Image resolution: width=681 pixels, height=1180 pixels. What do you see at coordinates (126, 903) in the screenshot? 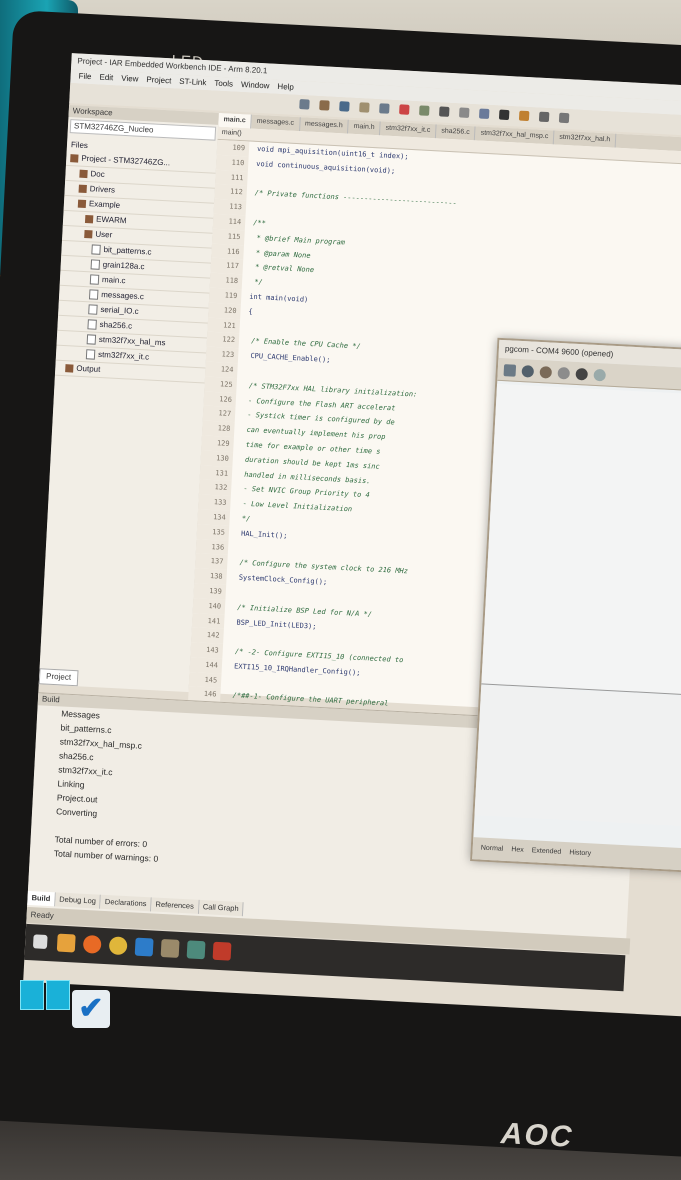
I see `tab-declarations: Declarations` at bounding box center [126, 903].